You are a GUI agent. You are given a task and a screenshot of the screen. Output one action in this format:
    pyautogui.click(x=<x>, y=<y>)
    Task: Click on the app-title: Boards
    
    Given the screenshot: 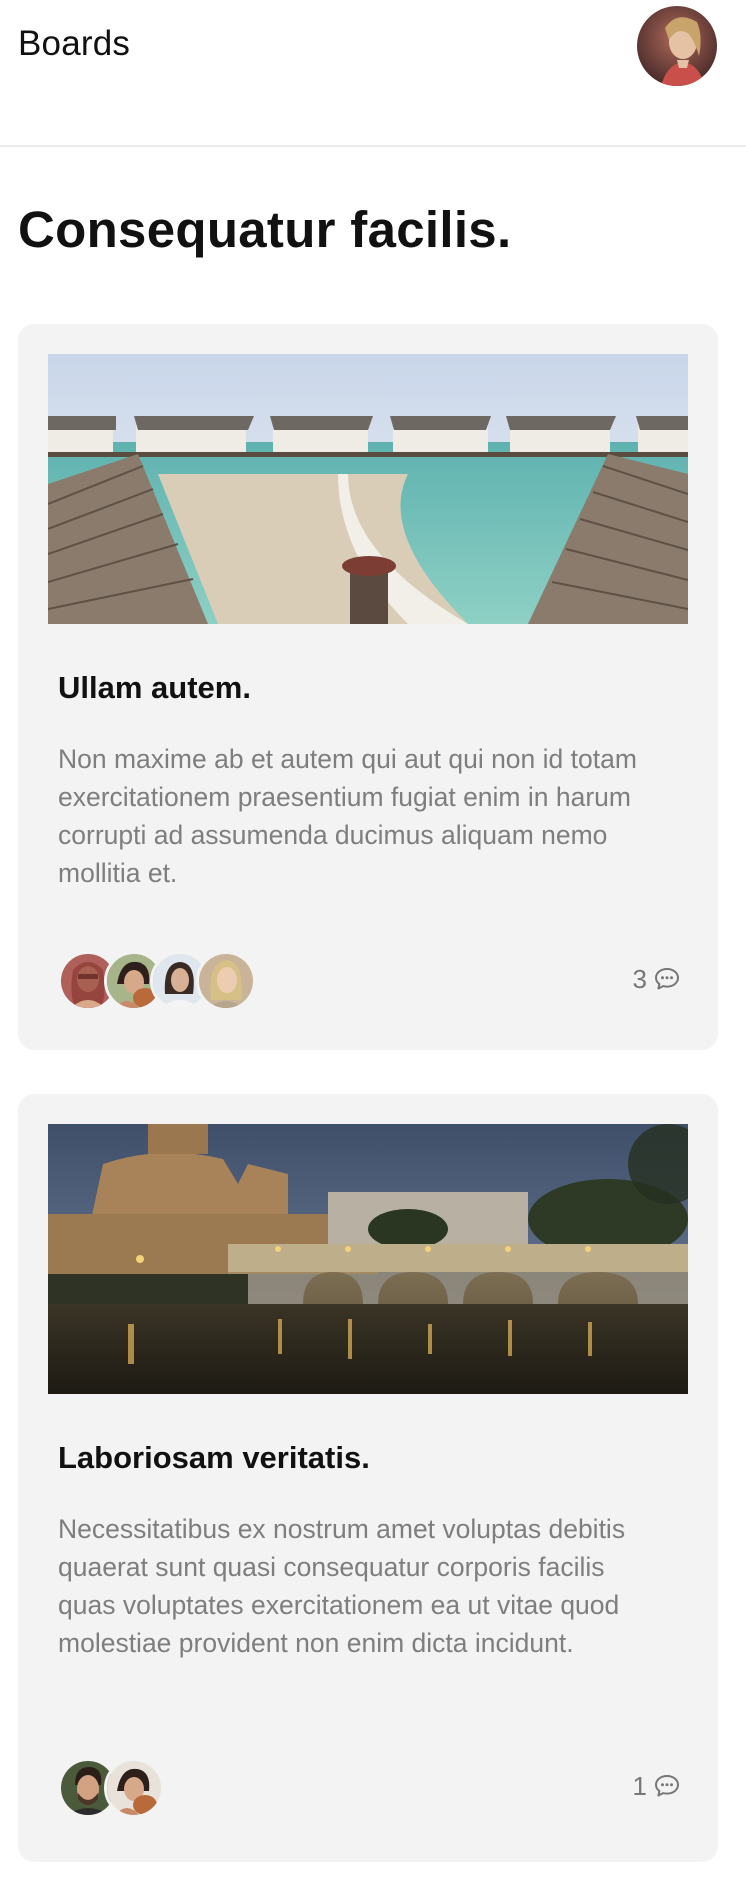 What is the action you would take?
    pyautogui.click(x=74, y=43)
    